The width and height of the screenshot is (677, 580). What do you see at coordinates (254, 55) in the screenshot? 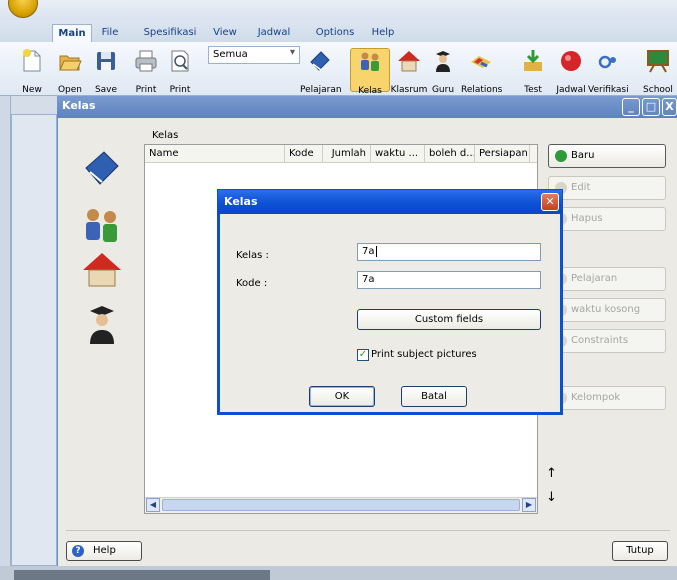
I see `filter-select: Semua ▾` at bounding box center [254, 55].